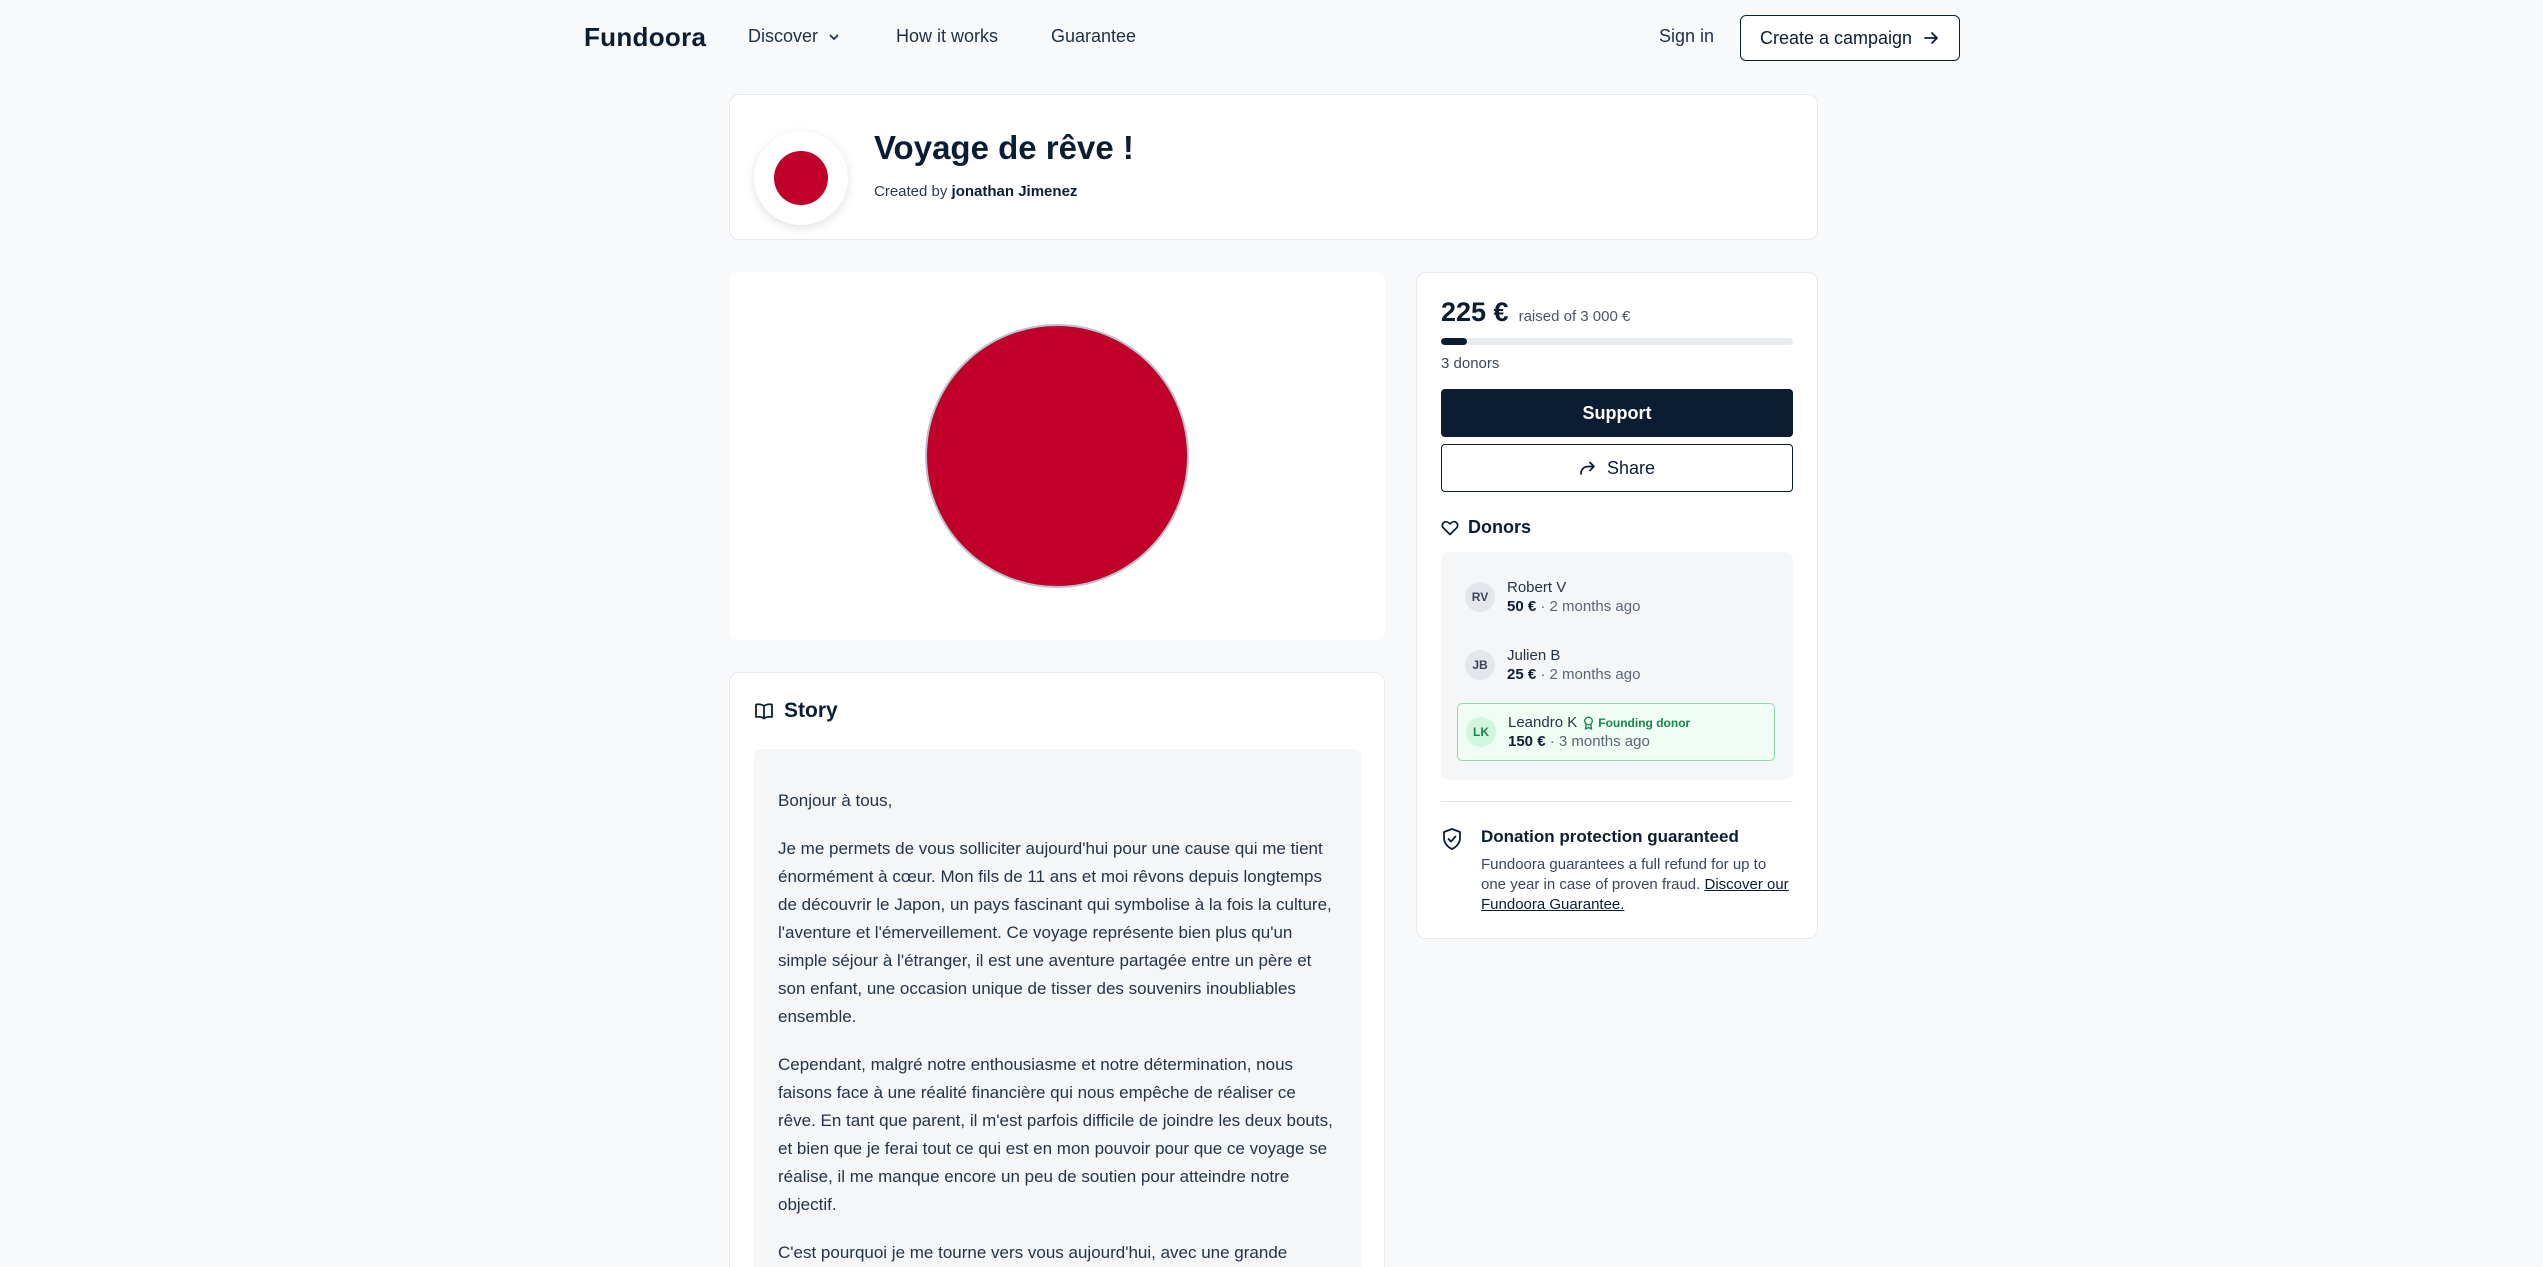 This screenshot has height=1267, width=2543. What do you see at coordinates (1631, 467) in the screenshot?
I see `share-label: Share` at bounding box center [1631, 467].